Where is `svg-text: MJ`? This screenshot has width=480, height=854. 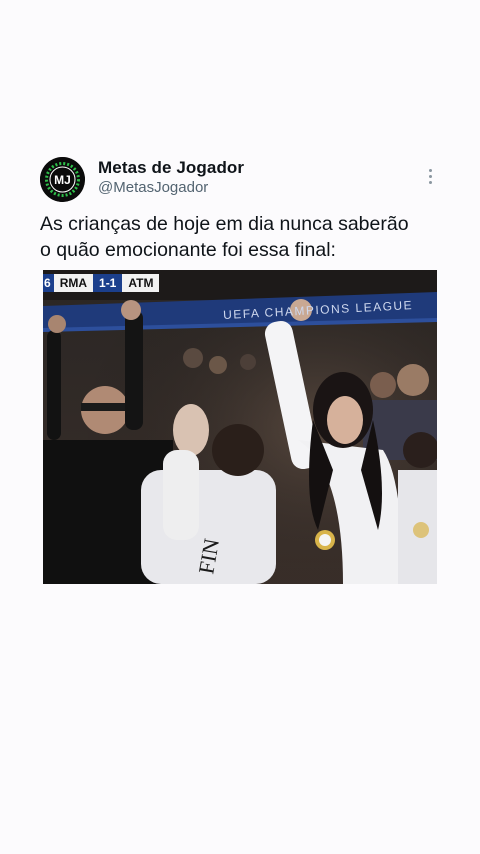
svg-text: MJ is located at coordinates (62, 180).